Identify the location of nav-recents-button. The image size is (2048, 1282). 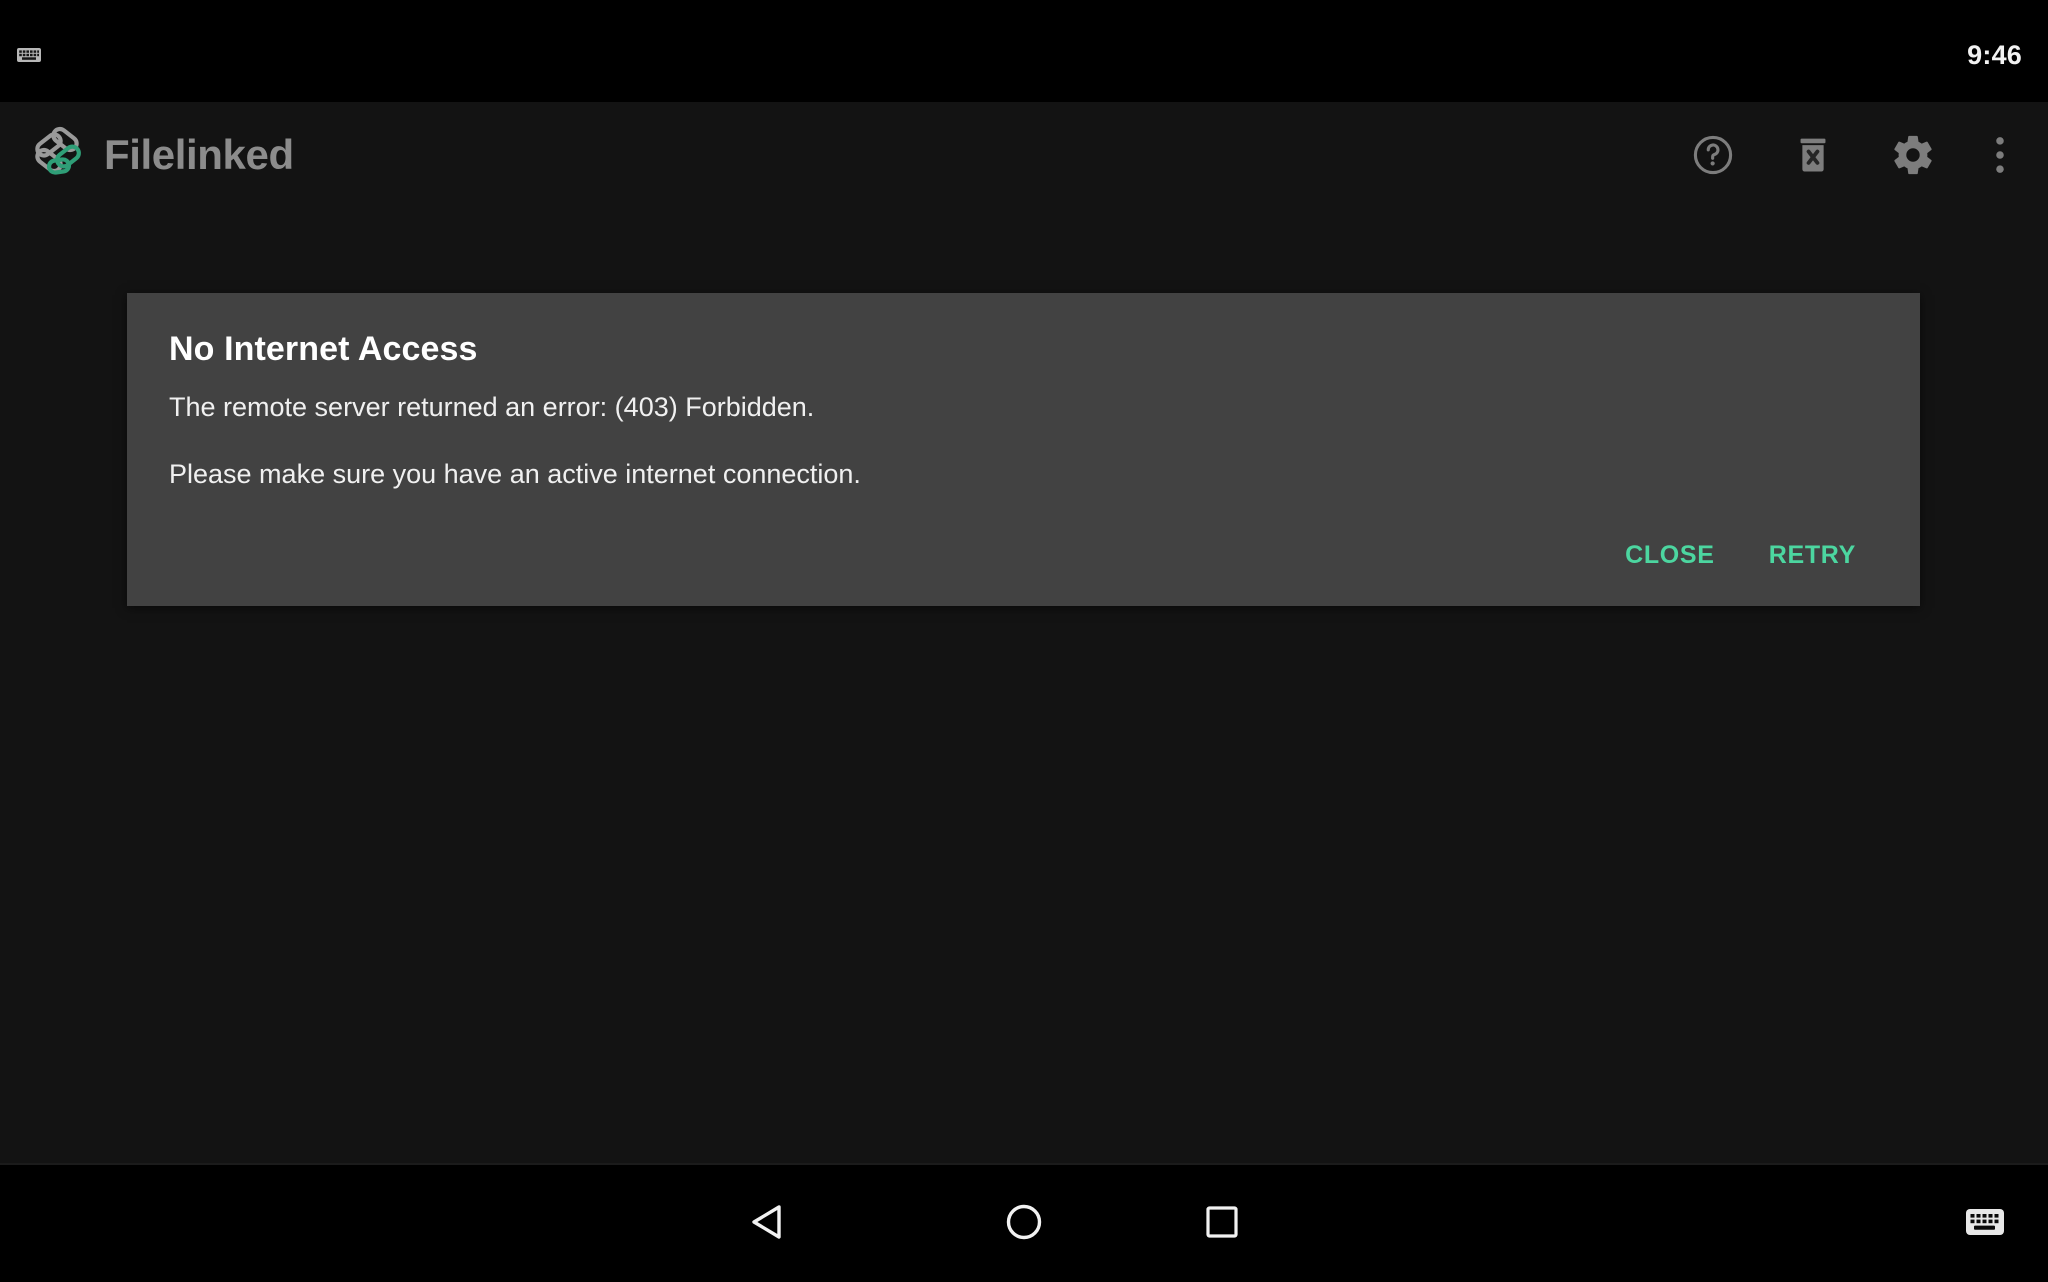
(1222, 1223).